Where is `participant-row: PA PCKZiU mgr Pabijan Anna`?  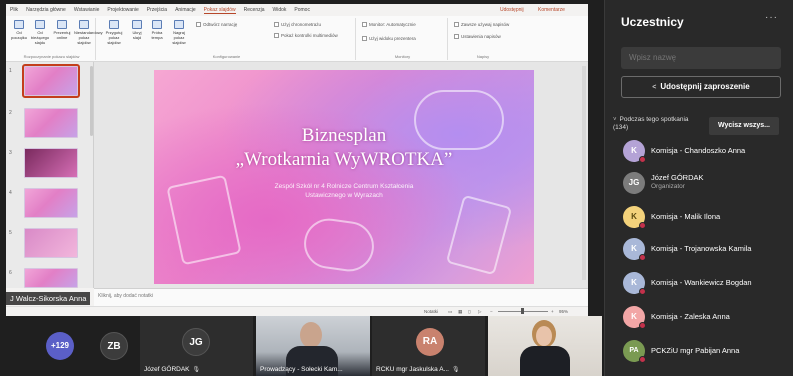 participant-row: PA PCKZiU mgr Pabijan Anna is located at coordinates (706, 351).